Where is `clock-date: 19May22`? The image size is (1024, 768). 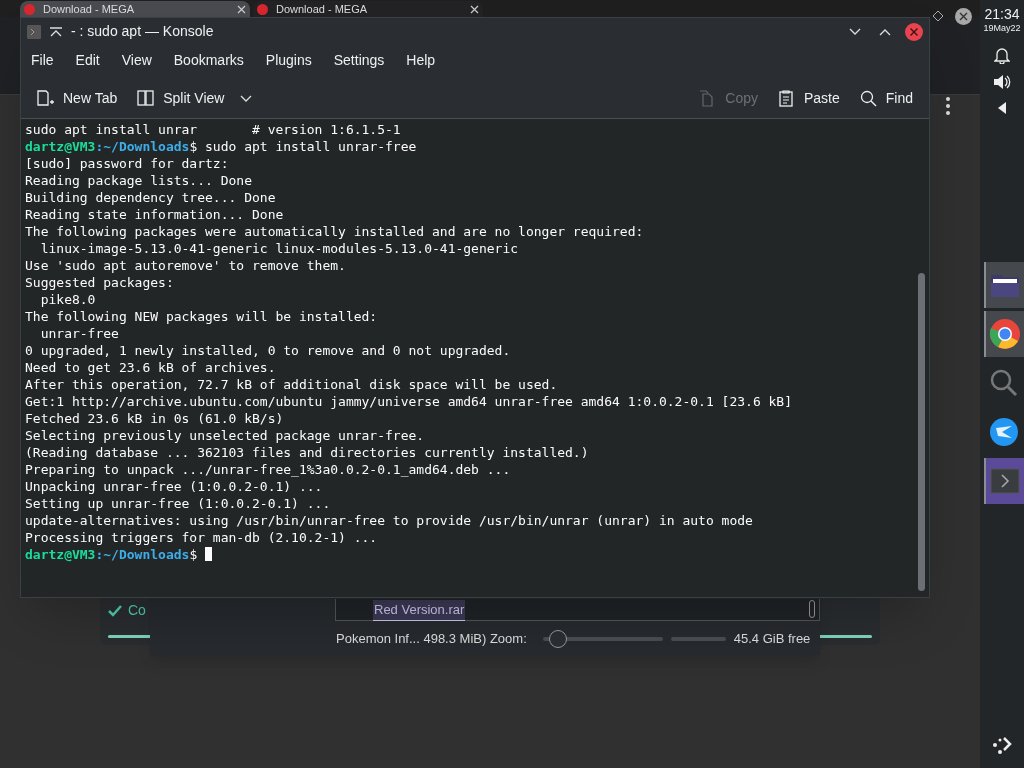
clock-date: 19May22 is located at coordinates (1002, 28).